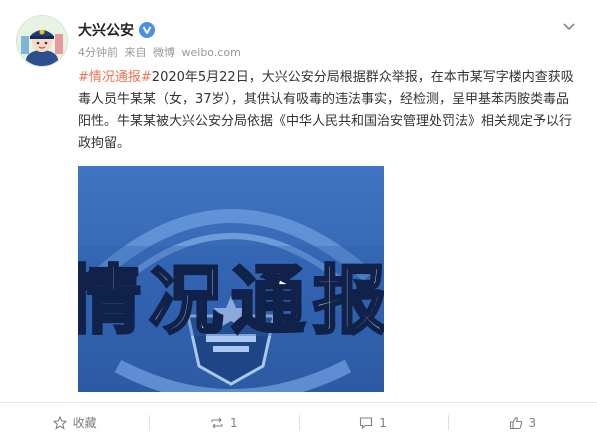 The width and height of the screenshot is (597, 442). Describe the element at coordinates (569, 26) in the screenshot. I see `chevron-down-icon` at that location.